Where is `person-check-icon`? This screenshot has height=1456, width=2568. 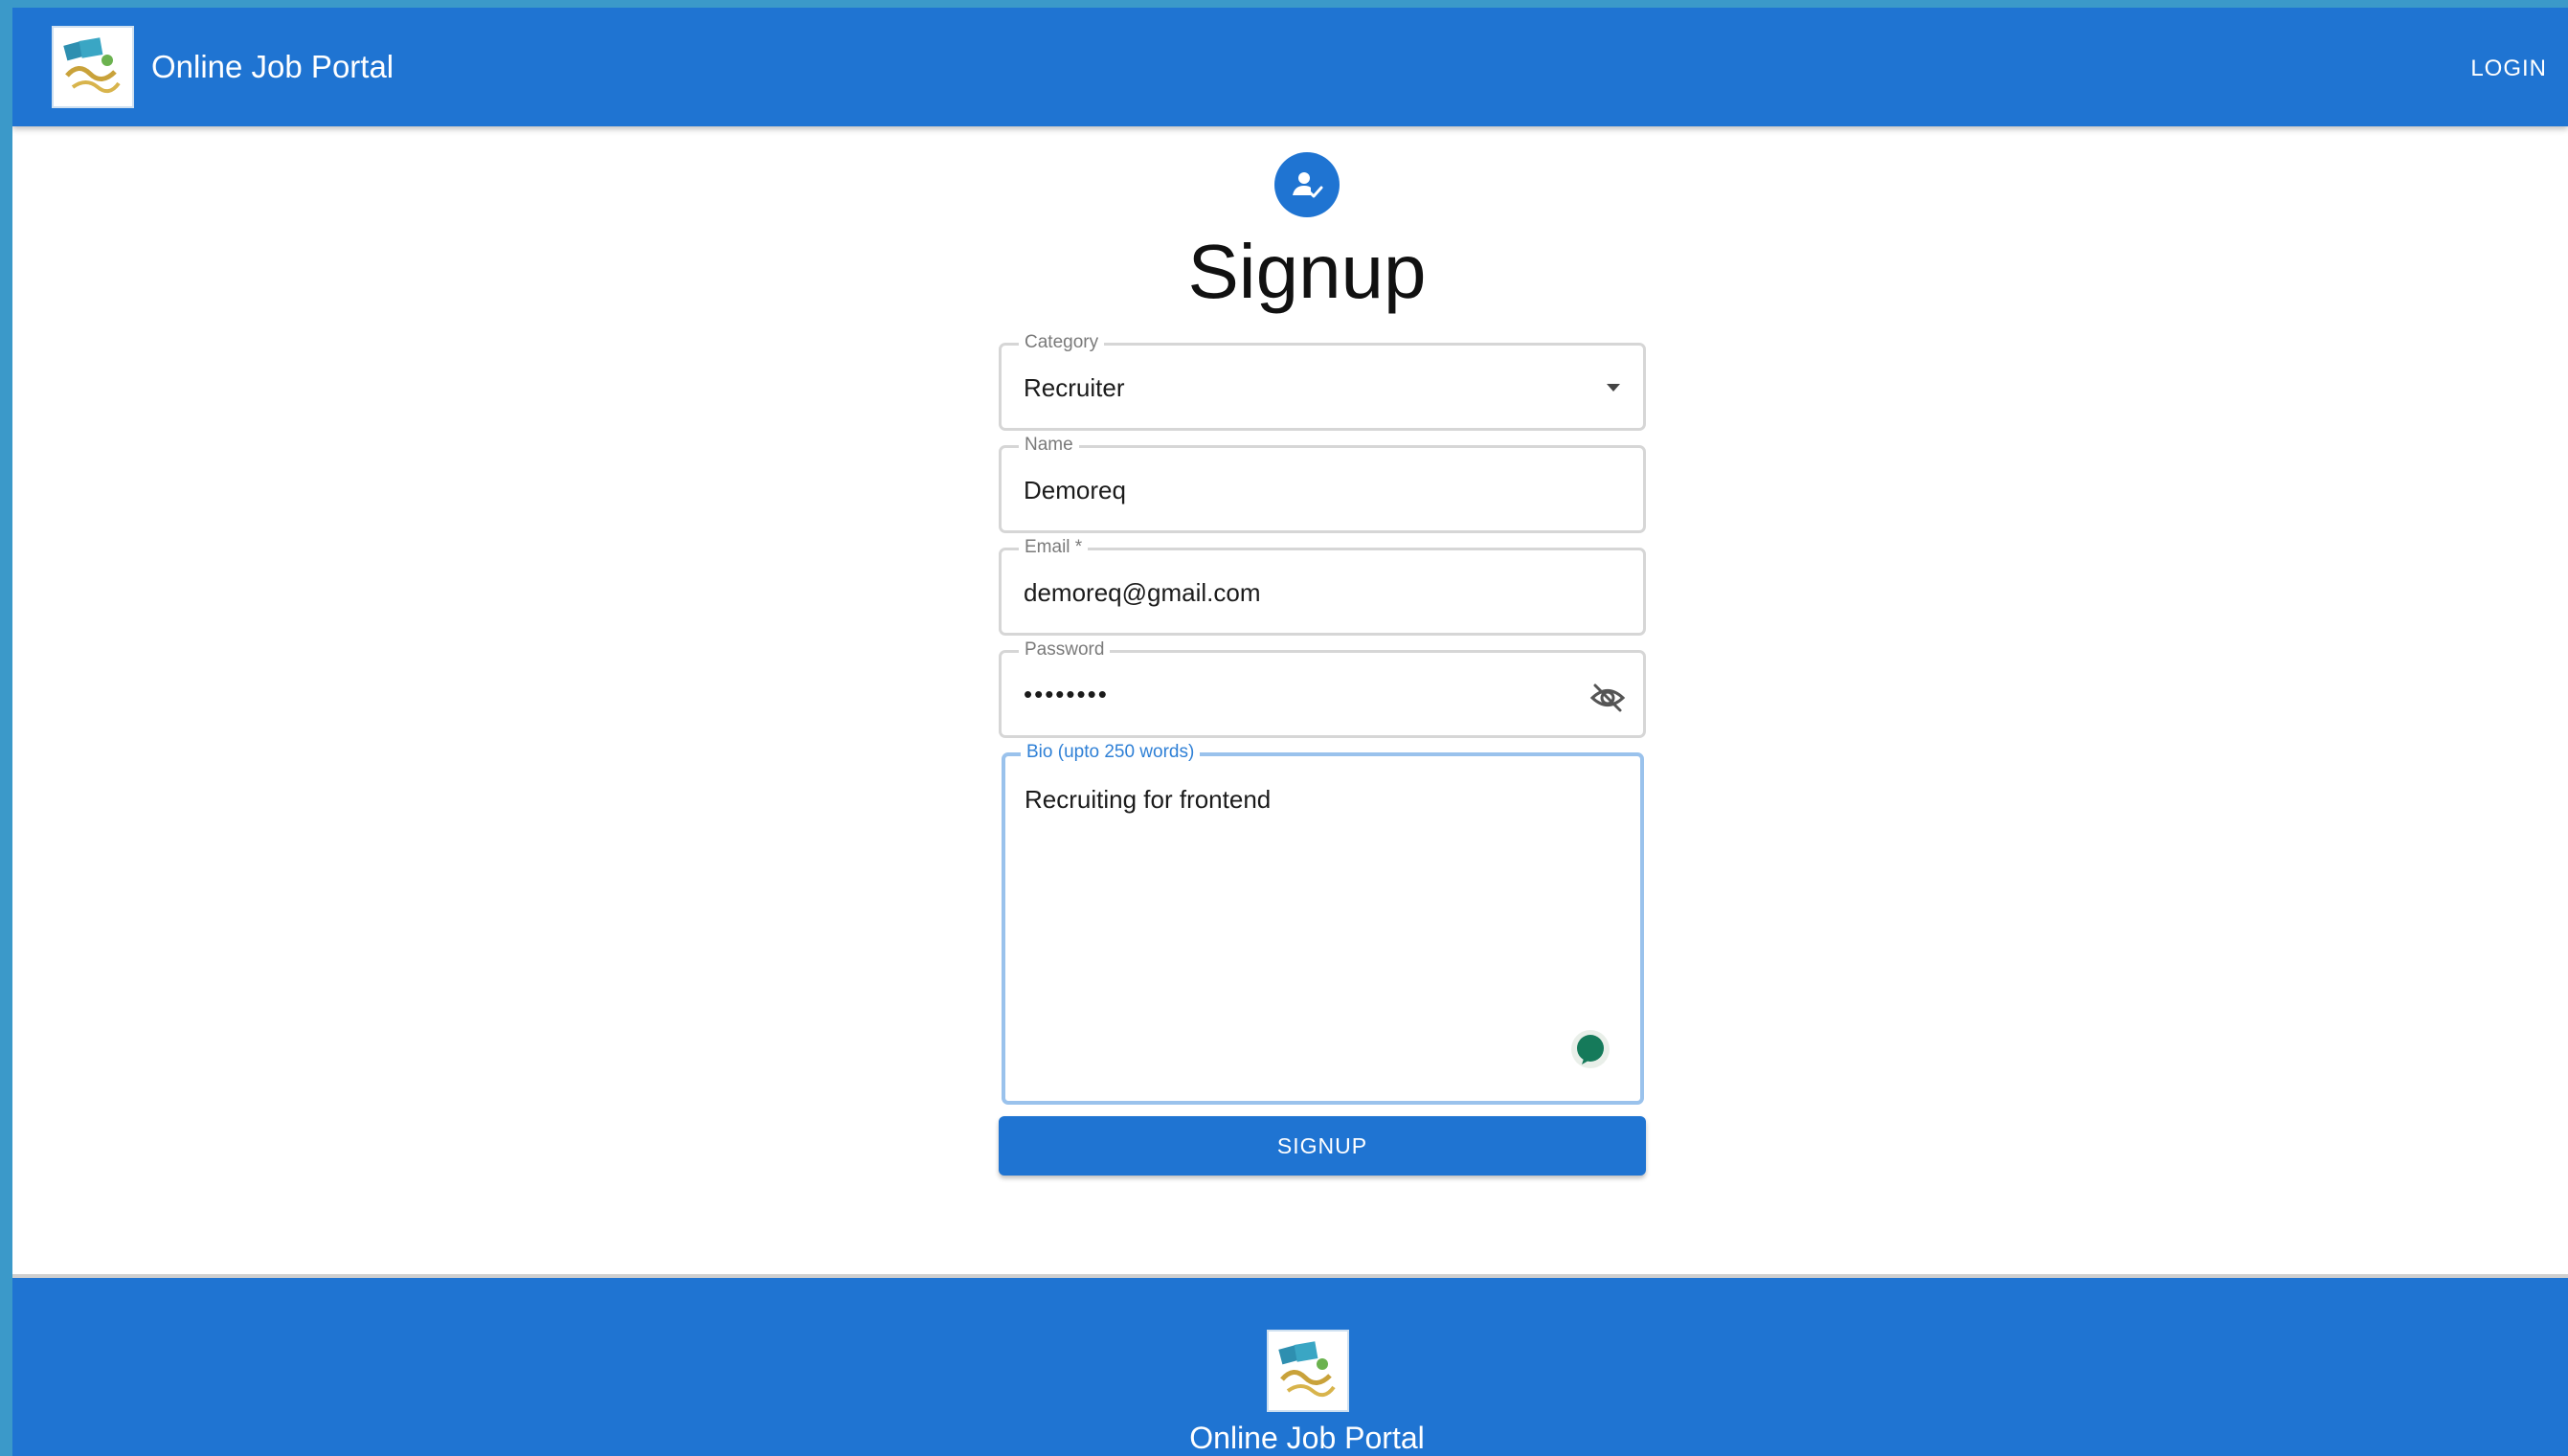 person-check-icon is located at coordinates (1307, 185).